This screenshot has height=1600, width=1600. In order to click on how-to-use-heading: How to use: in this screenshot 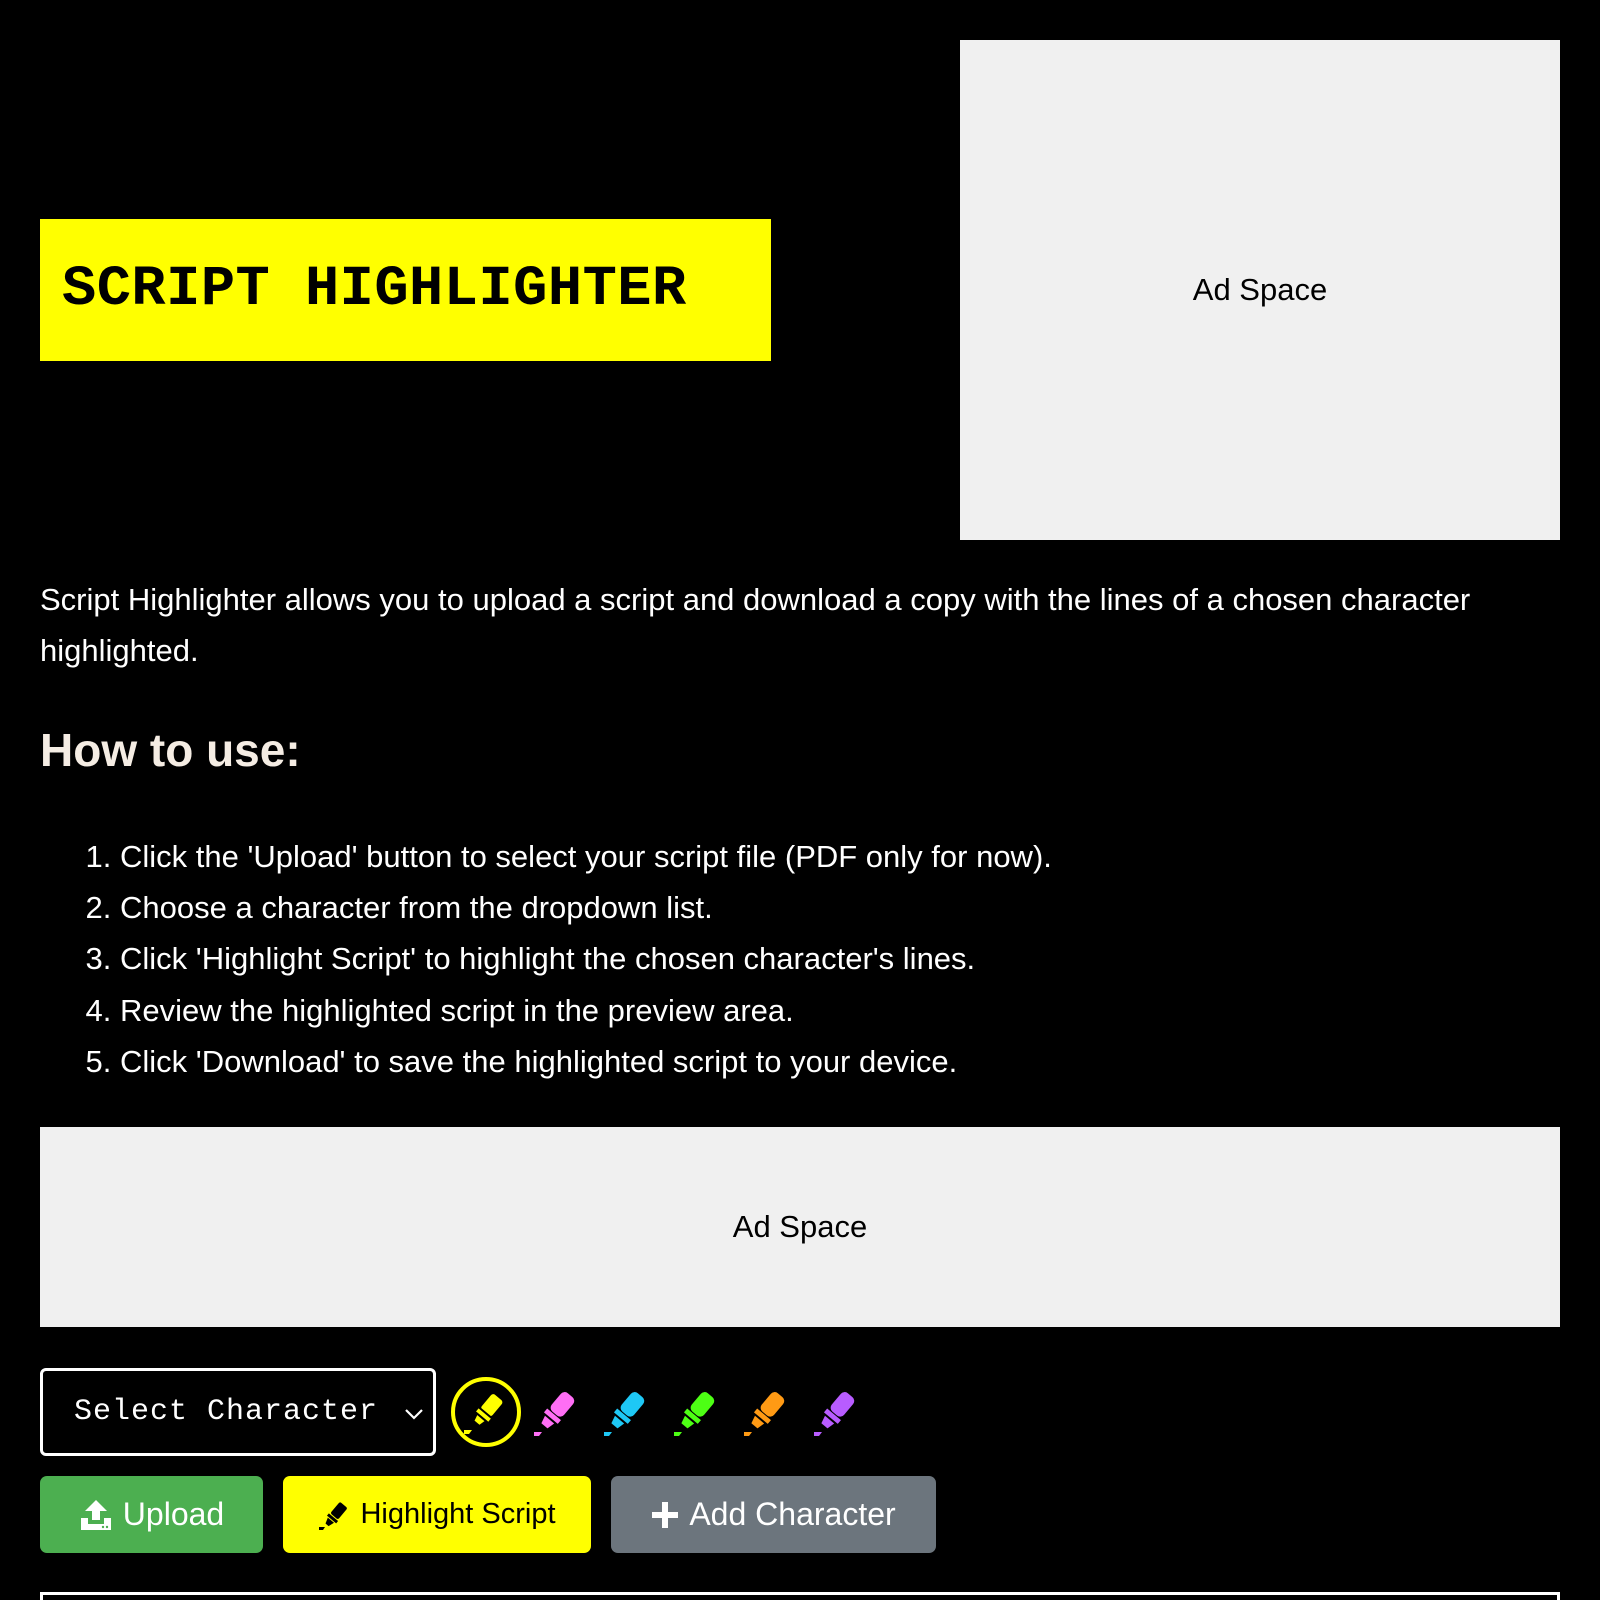, I will do `click(170, 750)`.